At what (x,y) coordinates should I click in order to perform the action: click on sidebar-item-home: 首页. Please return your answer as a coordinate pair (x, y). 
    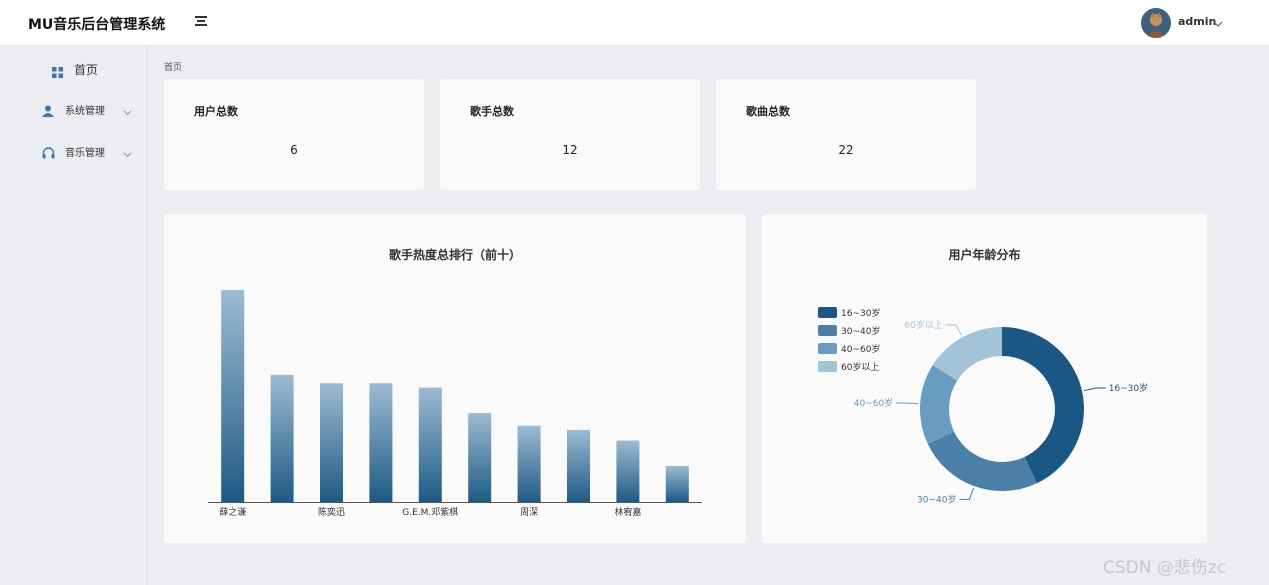
    Looking at the image, I should click on (74, 69).